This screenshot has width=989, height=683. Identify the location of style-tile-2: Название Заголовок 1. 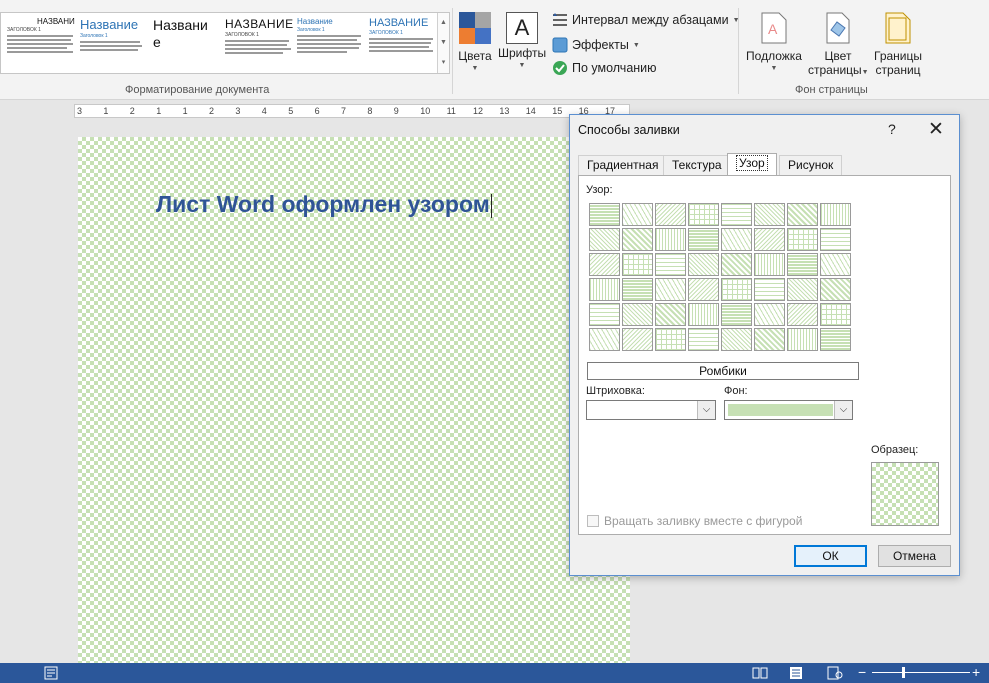
(112, 43).